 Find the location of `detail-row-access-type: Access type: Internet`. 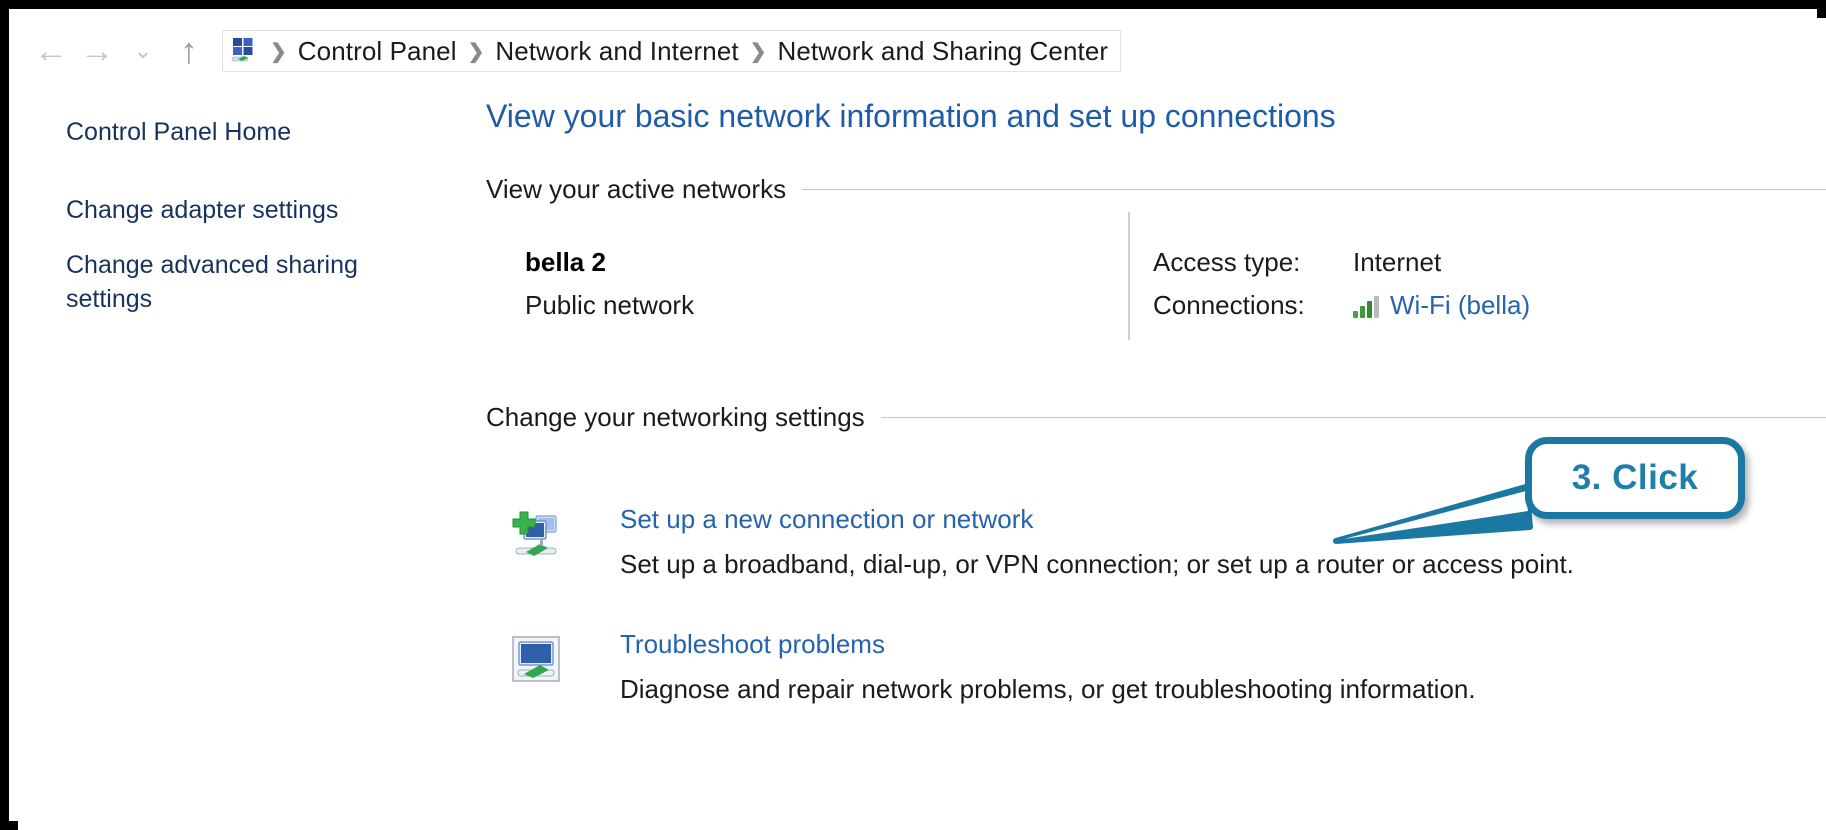

detail-row-access-type: Access type: Internet is located at coordinates (1297, 262).